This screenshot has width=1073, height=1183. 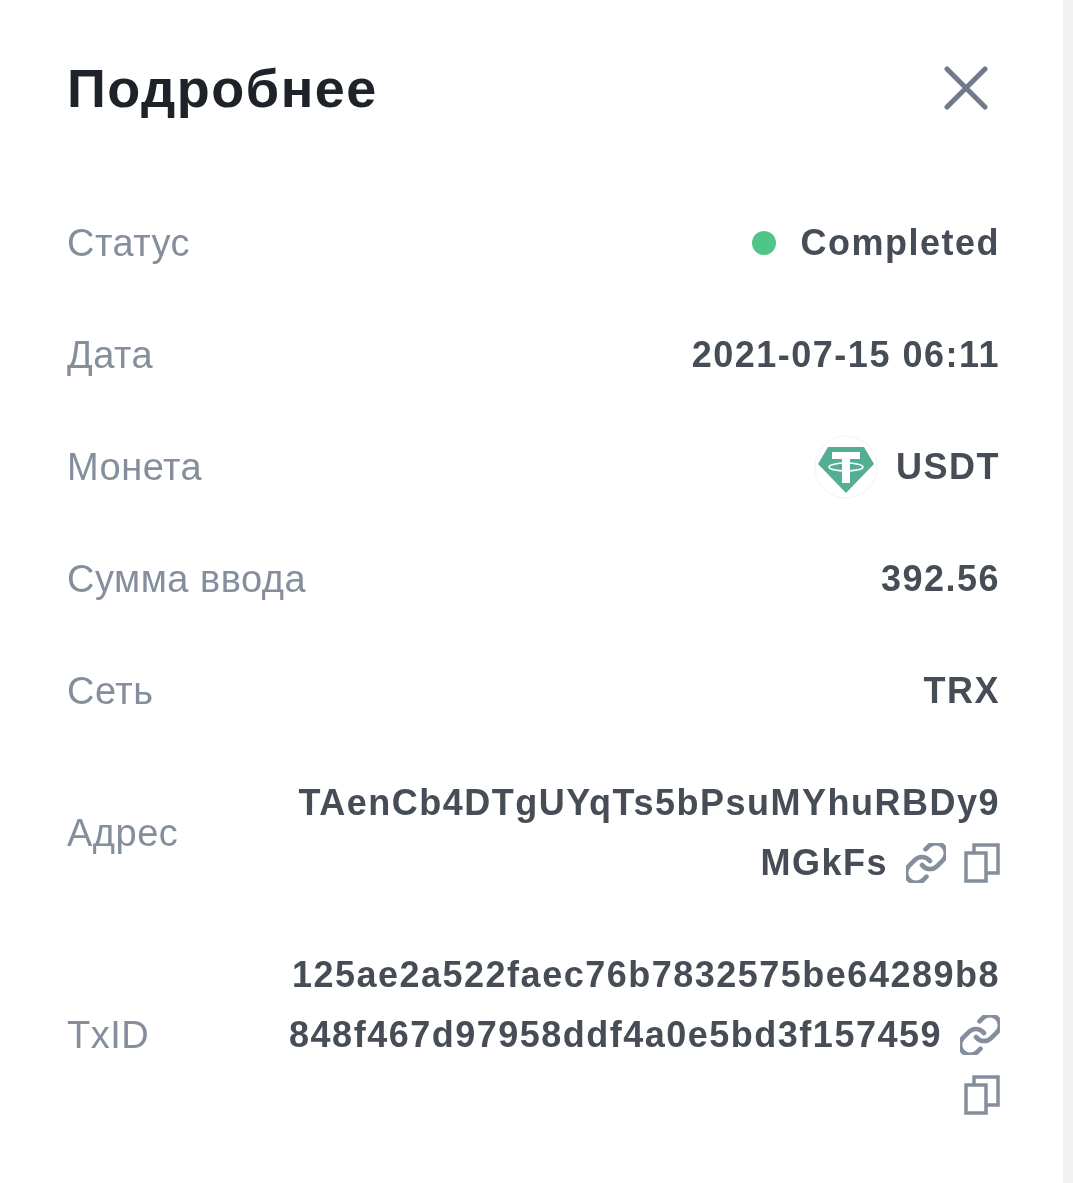 I want to click on close-button, so click(x=966, y=88).